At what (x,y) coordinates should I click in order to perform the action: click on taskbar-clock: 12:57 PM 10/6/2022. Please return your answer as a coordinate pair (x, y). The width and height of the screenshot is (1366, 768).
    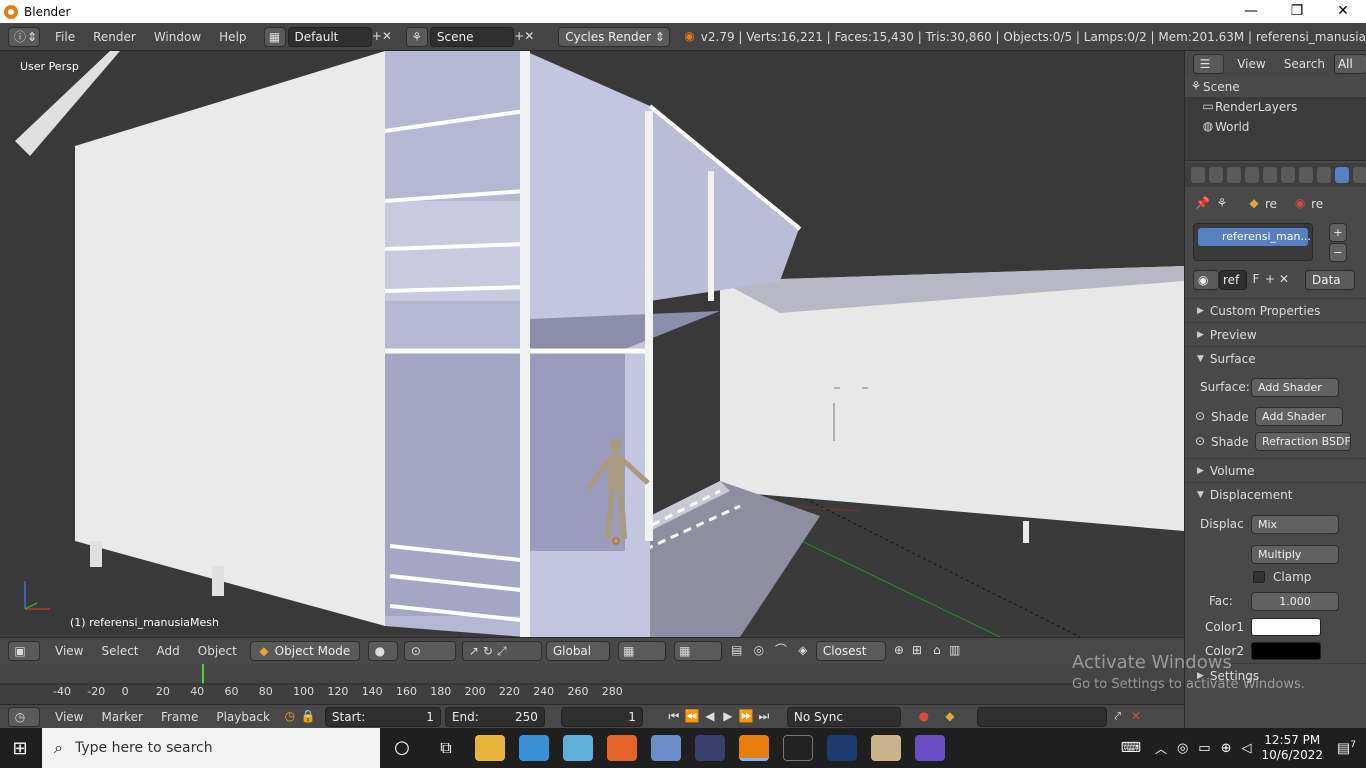
    Looking at the image, I should click on (1293, 748).